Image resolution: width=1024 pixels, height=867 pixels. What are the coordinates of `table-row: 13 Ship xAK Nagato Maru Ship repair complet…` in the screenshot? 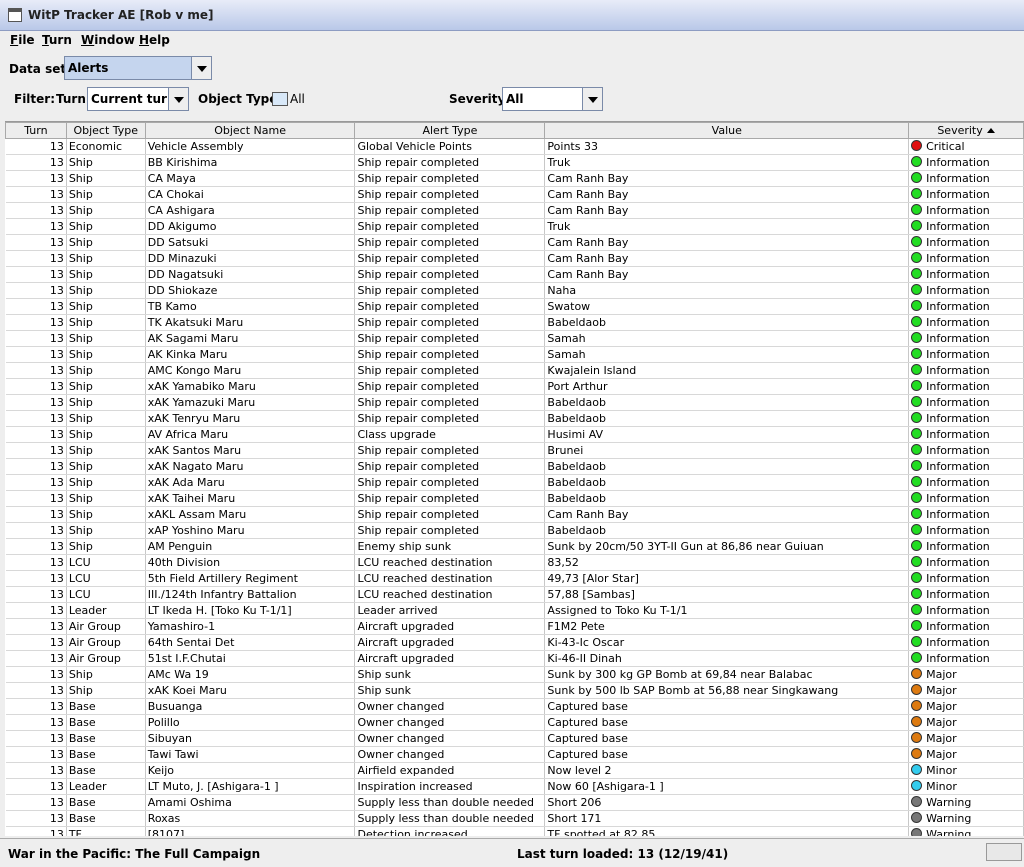 It's located at (514, 466).